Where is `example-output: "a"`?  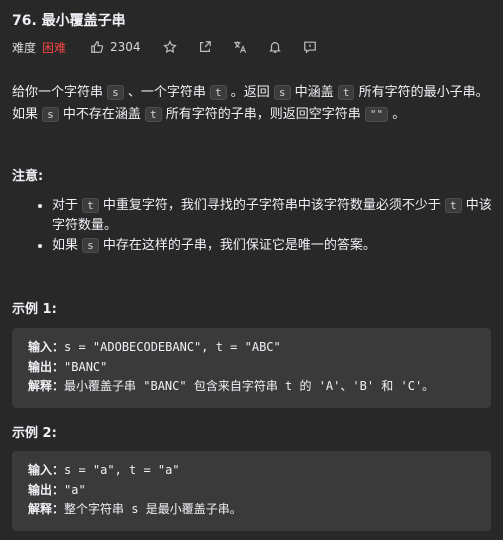 example-output: "a" is located at coordinates (75, 489).